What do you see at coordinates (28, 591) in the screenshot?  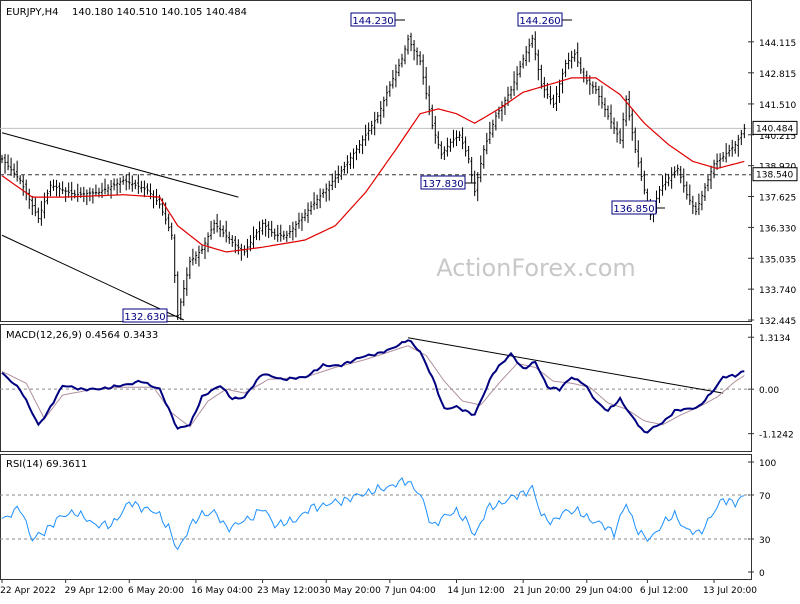 I see `time-tick-label: 22 Apr 2022` at bounding box center [28, 591].